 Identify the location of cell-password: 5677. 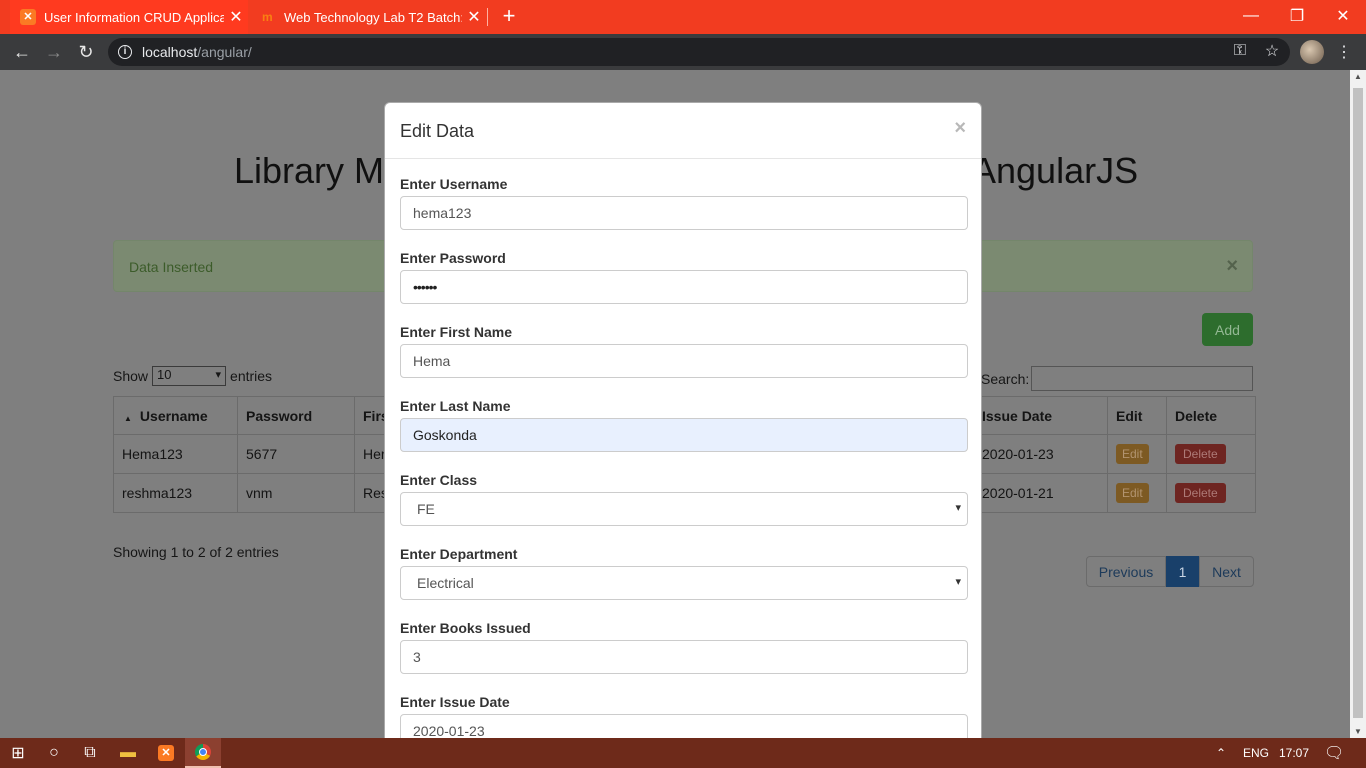
(296, 454).